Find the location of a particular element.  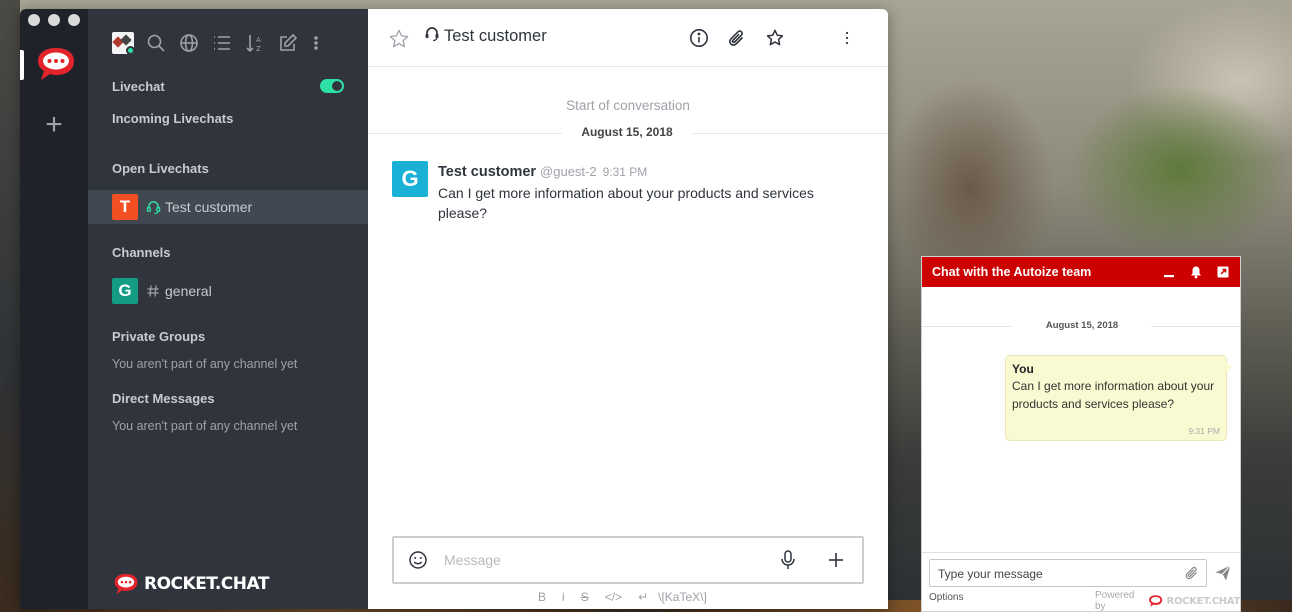

rocketchat-small-logo-icon is located at coordinates (1156, 601).